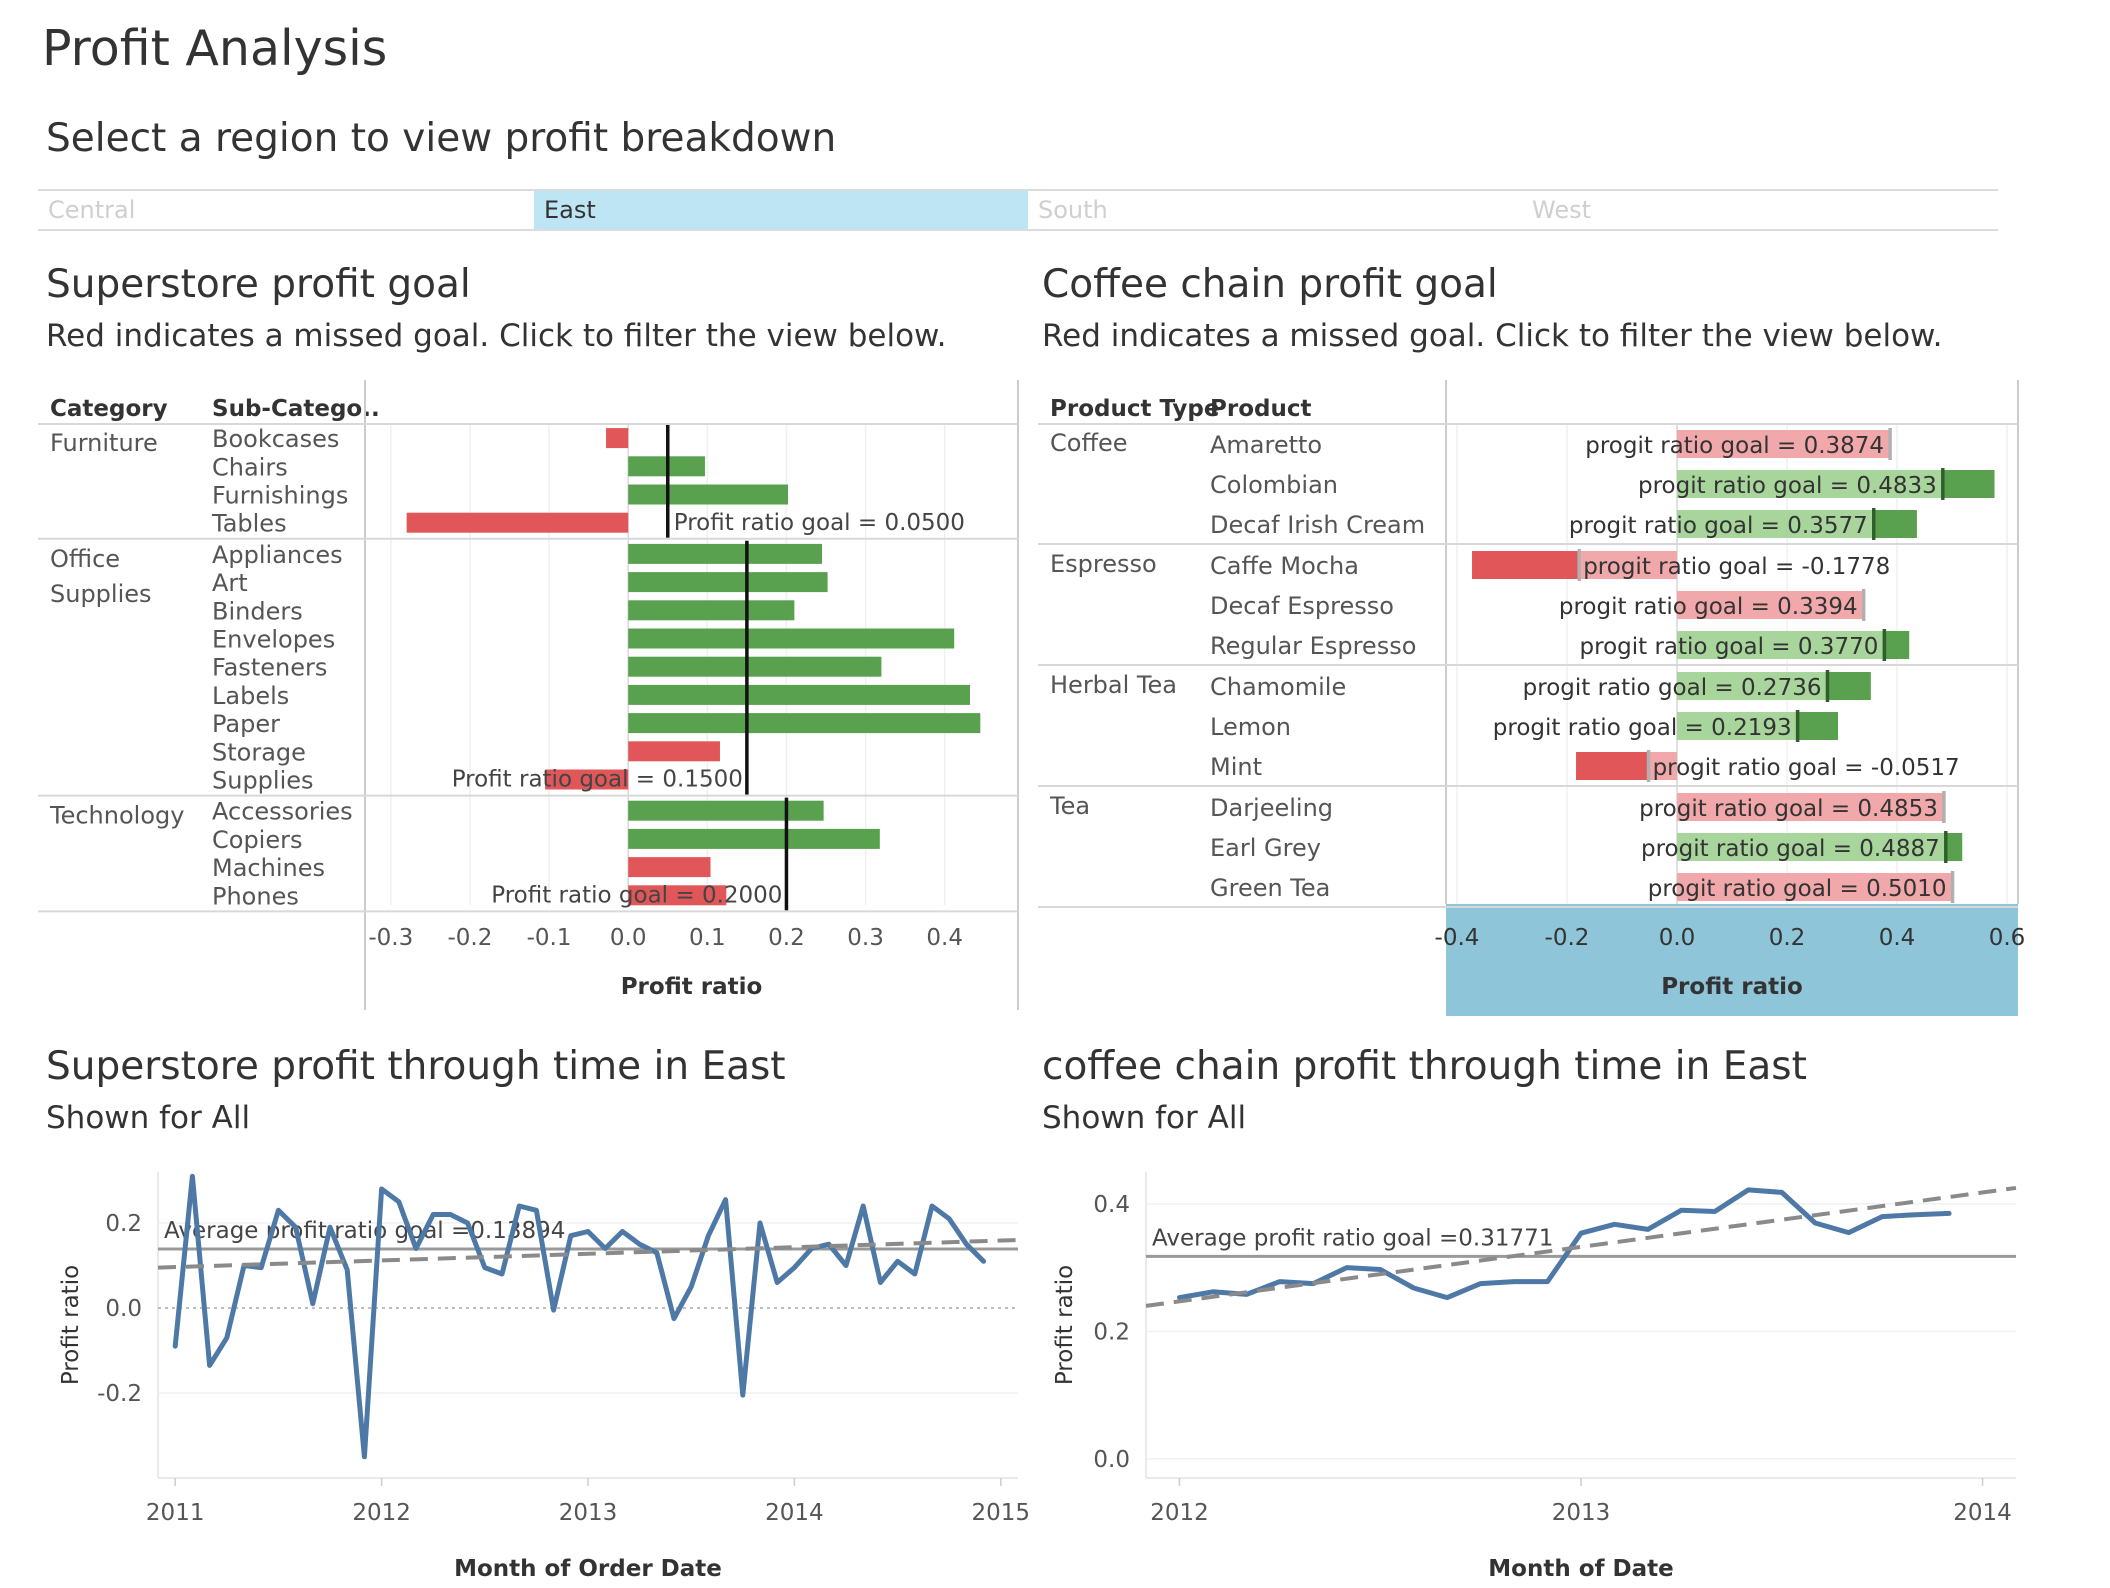 The image size is (2110, 1588). What do you see at coordinates (250, 467) in the screenshot?
I see `sub-category-label: Chairs` at bounding box center [250, 467].